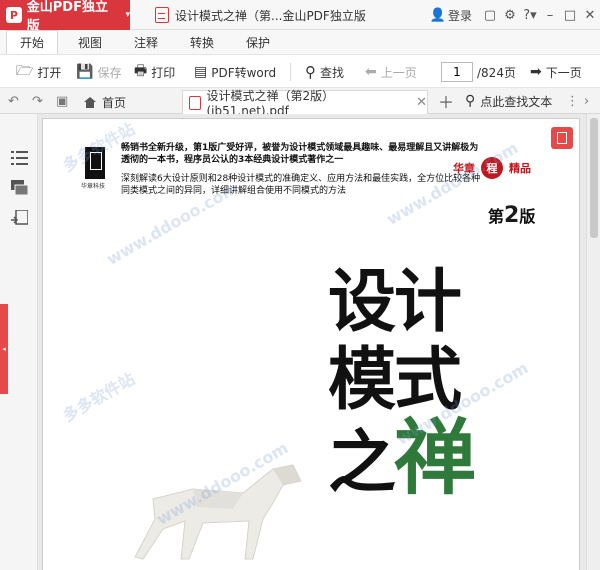 This screenshot has width=600, height=570. I want to click on login-label: 登录, so click(459, 15).